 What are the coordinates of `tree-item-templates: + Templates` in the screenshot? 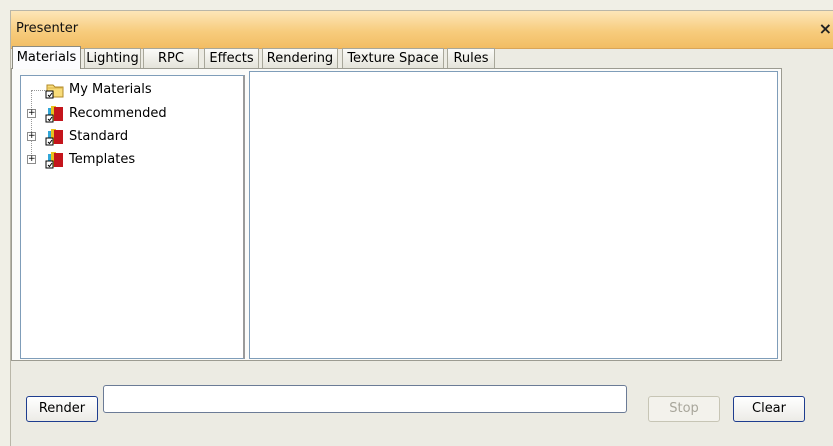 It's located at (131, 160).